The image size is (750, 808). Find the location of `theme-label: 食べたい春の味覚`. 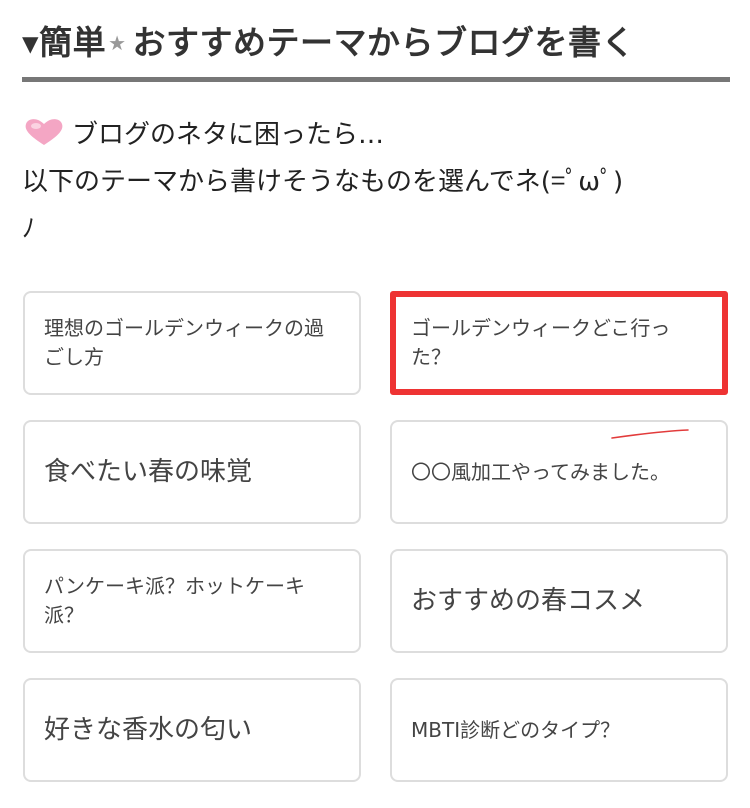

theme-label: 食べたい春の味覚 is located at coordinates (148, 472).